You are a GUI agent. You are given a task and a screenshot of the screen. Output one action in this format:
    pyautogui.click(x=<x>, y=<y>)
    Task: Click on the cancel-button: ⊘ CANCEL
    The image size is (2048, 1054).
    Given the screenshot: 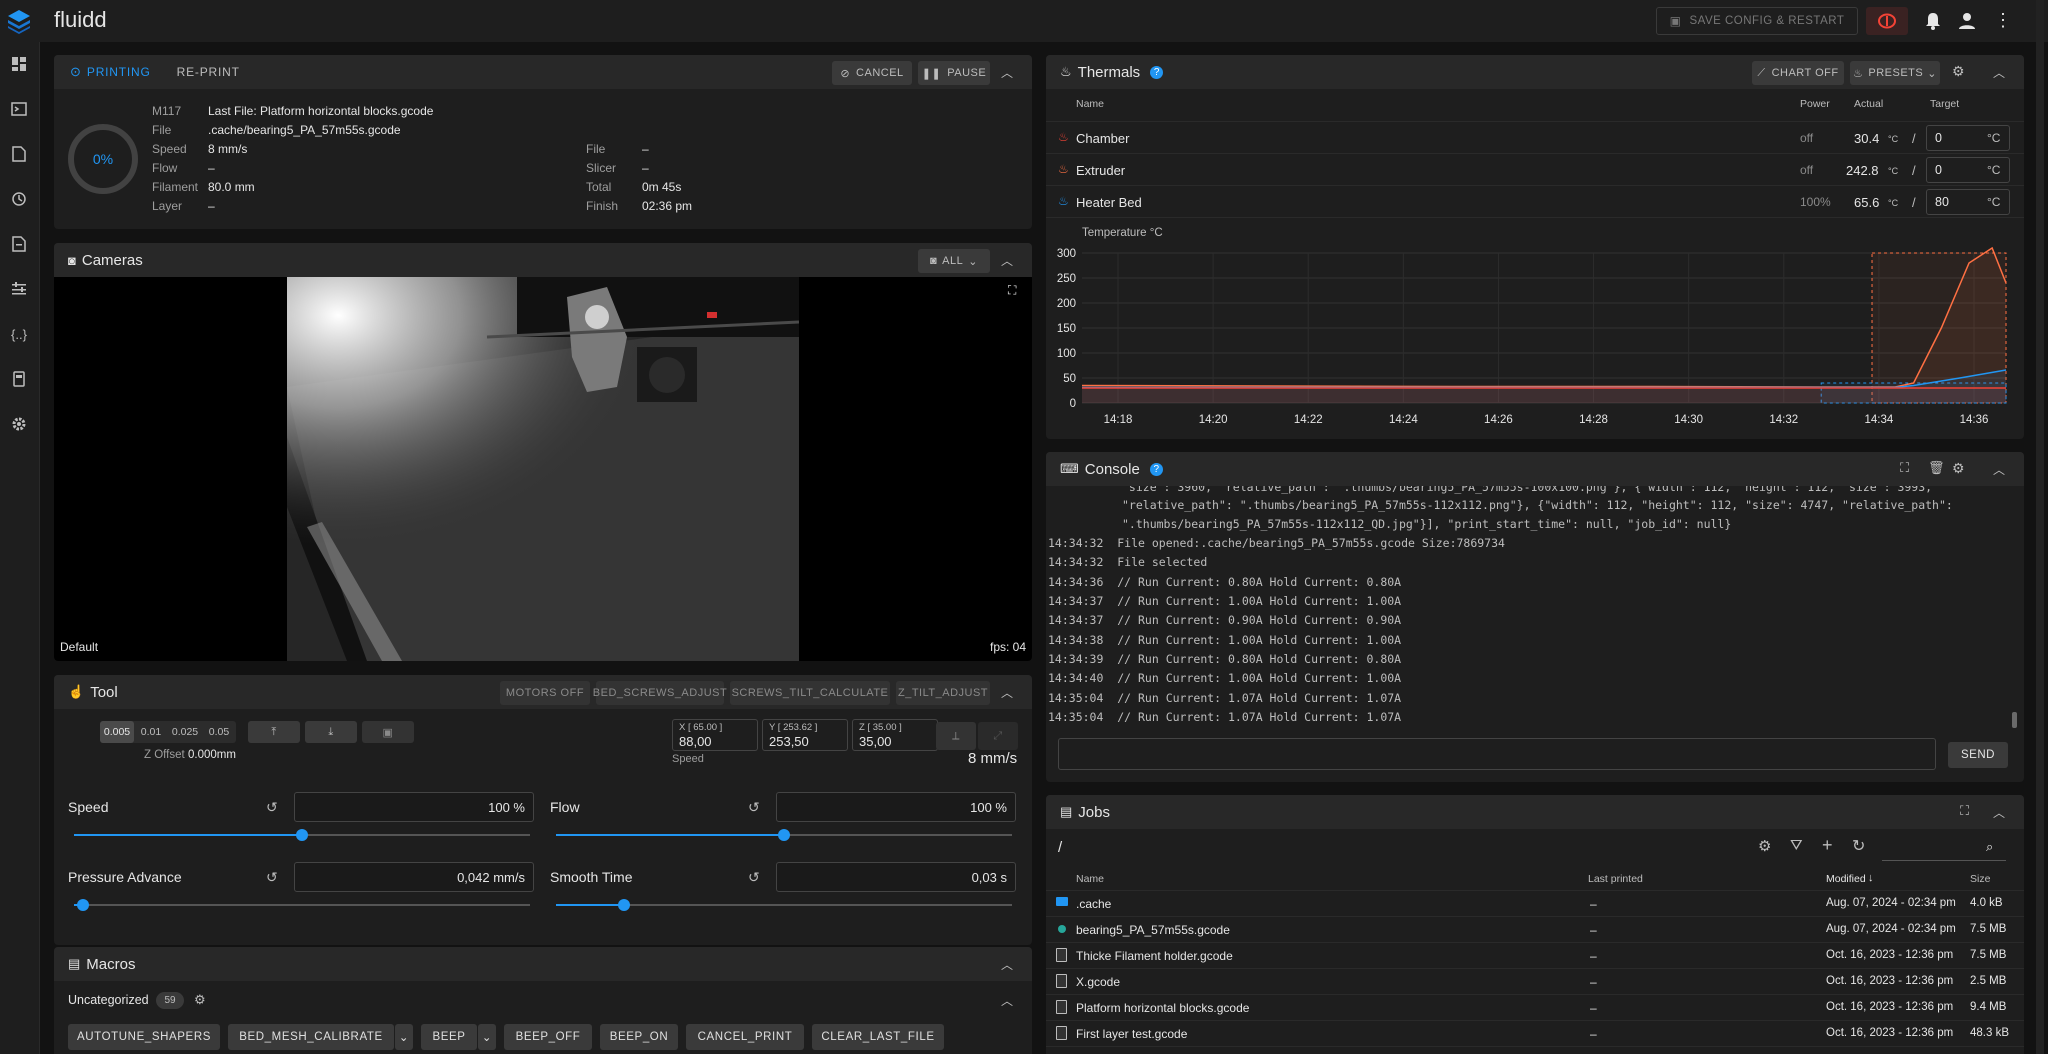 What is the action you would take?
    pyautogui.click(x=872, y=73)
    